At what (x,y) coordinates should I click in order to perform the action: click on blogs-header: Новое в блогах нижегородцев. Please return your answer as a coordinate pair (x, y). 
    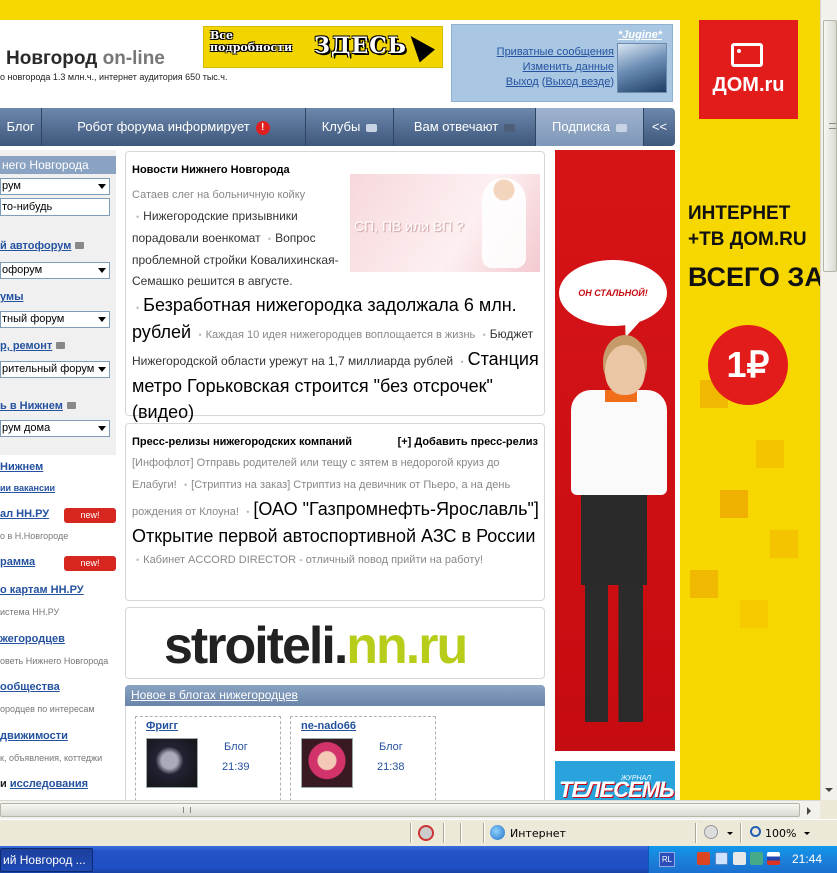
    Looking at the image, I should click on (335, 695).